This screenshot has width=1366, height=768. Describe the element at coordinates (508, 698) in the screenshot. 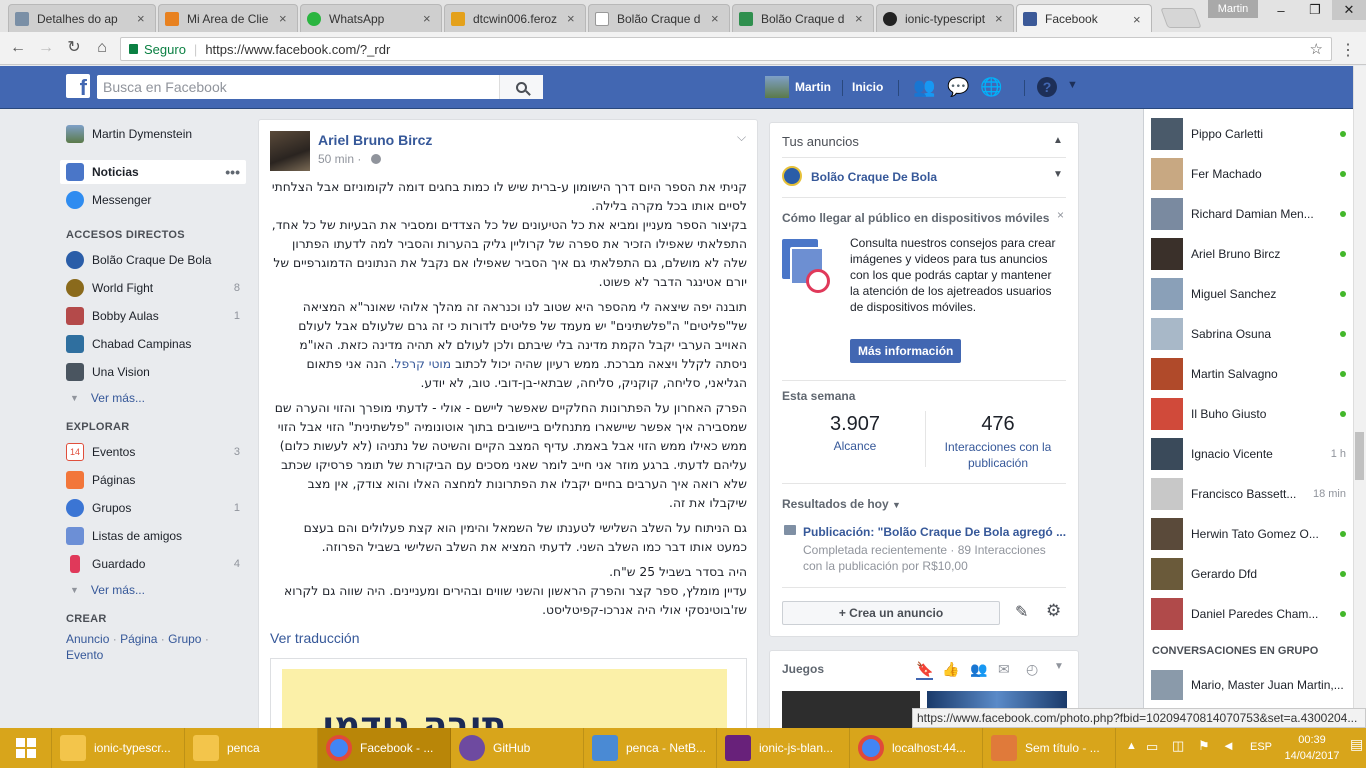

I see `shared-photo-attachment: תובה נודמו` at that location.